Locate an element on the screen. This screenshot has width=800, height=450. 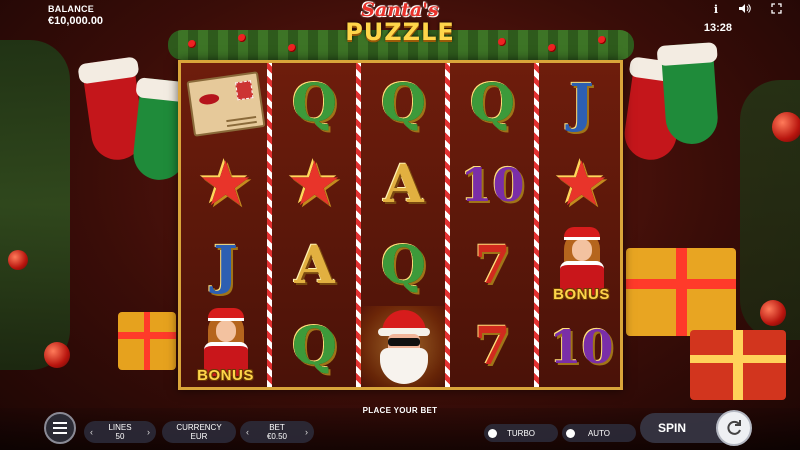
reel-1: ★ J BONUS is located at coordinates (225, 225).